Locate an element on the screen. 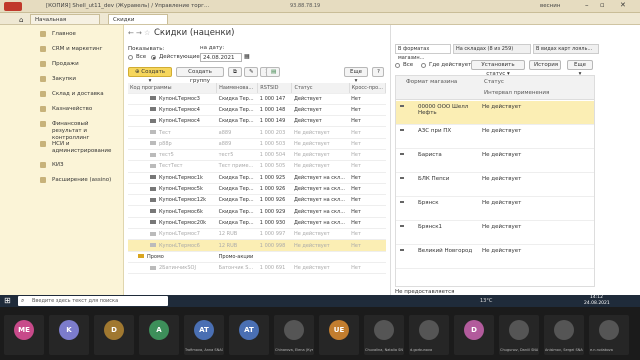 This screenshot has height=360, width=640. history-button: История is located at coordinates (545, 65).